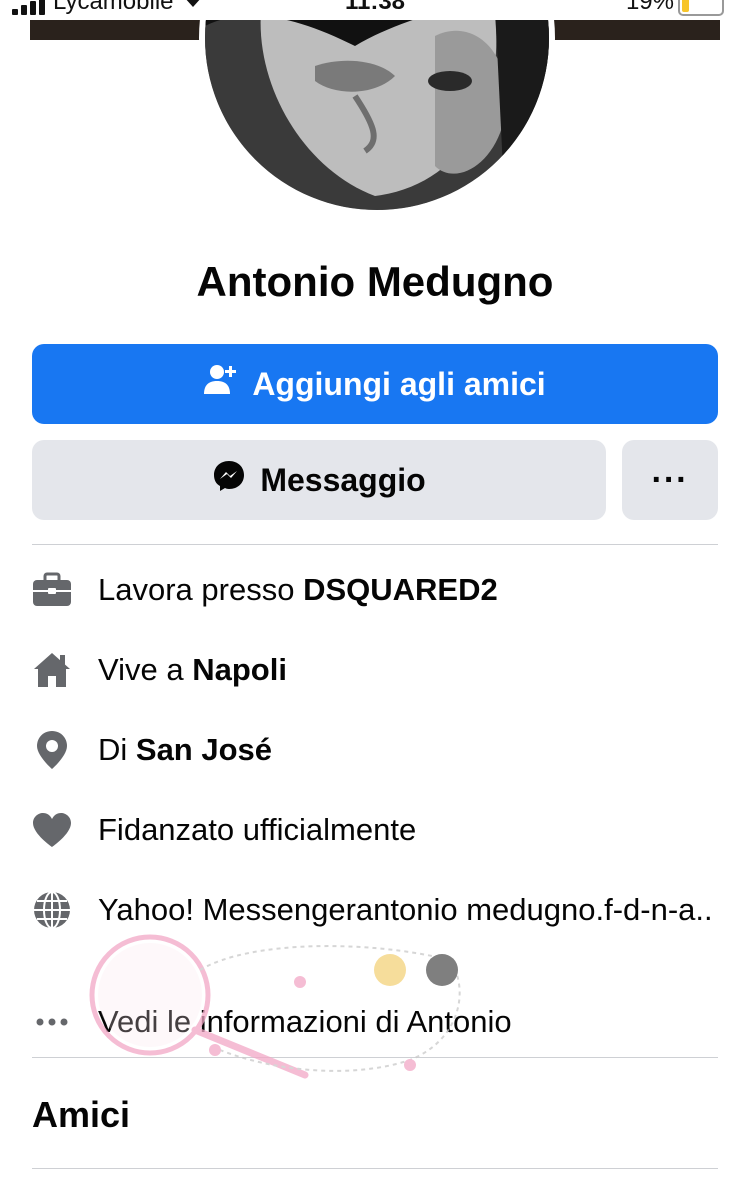 This screenshot has height=1188, width=750. What do you see at coordinates (52, 750) in the screenshot?
I see `location-pin-icon` at bounding box center [52, 750].